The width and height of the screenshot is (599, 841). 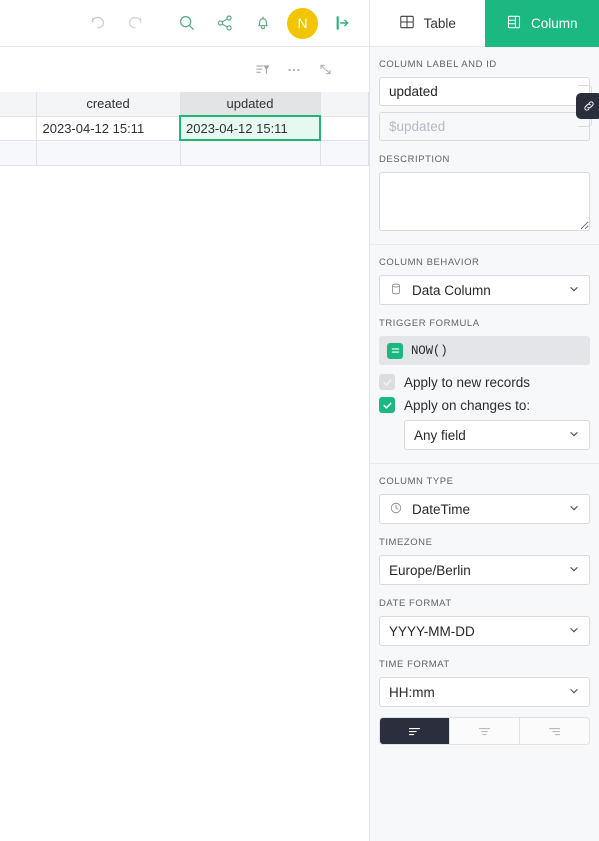 I want to click on align-right-button, so click(x=554, y=731).